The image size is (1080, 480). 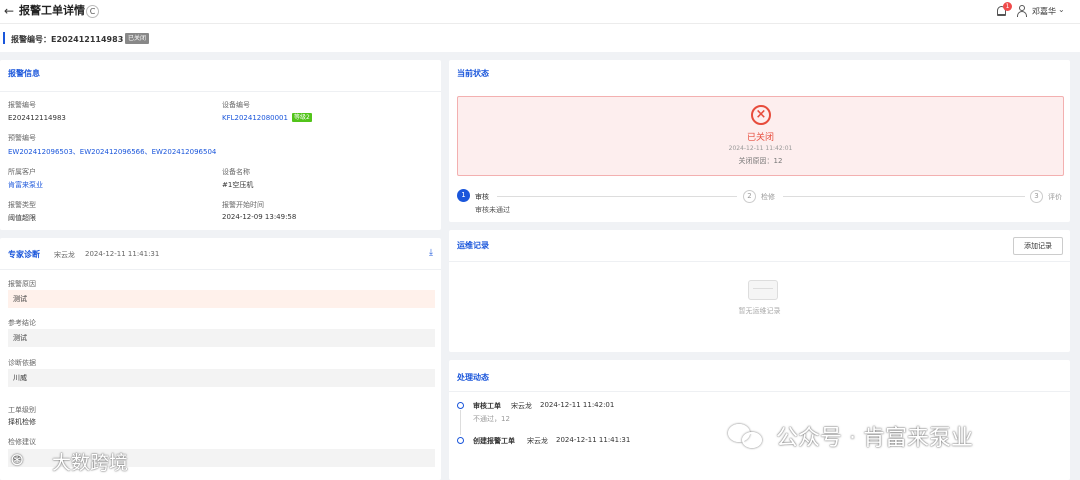 What do you see at coordinates (238, 185) in the screenshot?
I see `device-name-value: #1空压机` at bounding box center [238, 185].